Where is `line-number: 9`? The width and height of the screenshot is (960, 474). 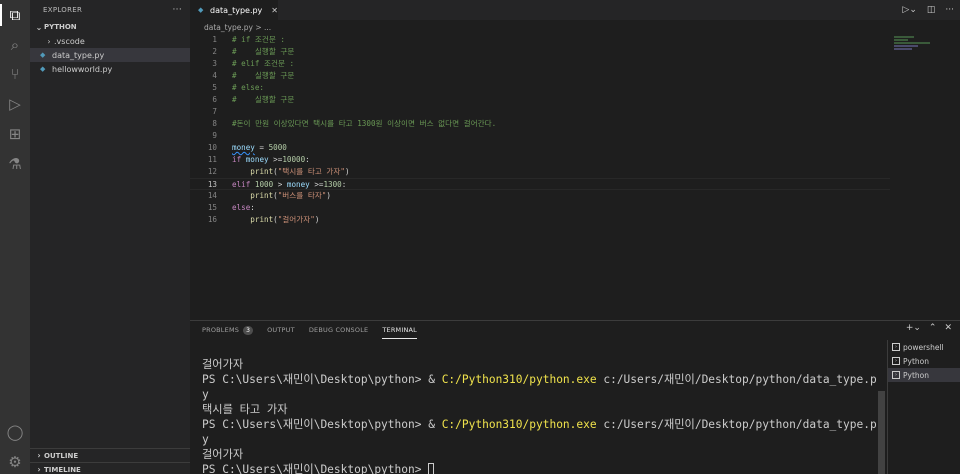 line-number: 9 is located at coordinates (214, 135).